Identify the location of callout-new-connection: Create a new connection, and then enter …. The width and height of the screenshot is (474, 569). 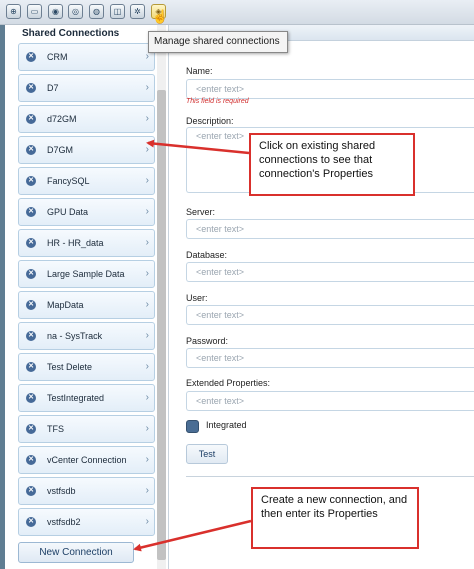
(335, 518).